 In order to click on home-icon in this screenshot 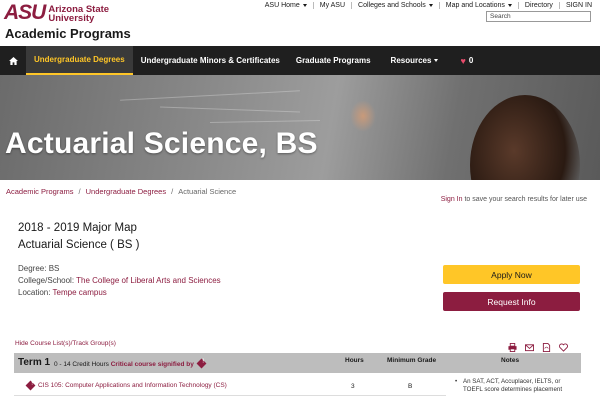, I will do `click(13, 60)`.